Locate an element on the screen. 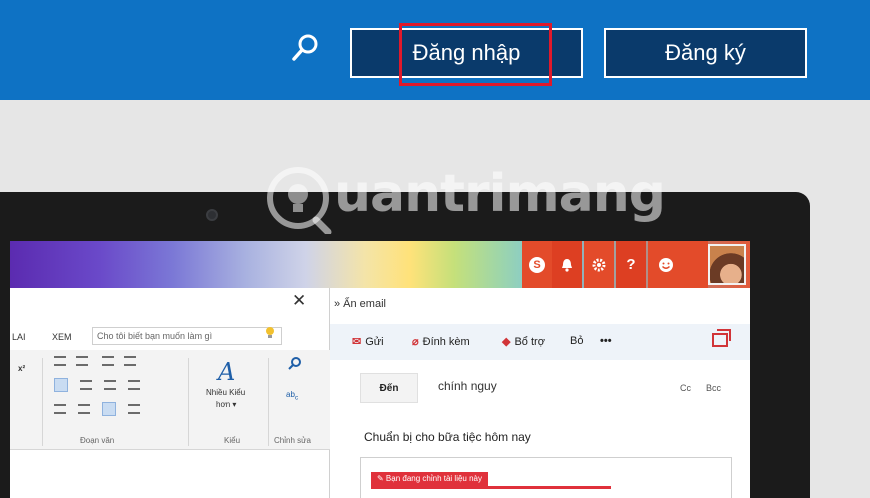 Image resolution: width=870 pixels, height=498 pixels. puzzle-icon: ◆ is located at coordinates (506, 342).